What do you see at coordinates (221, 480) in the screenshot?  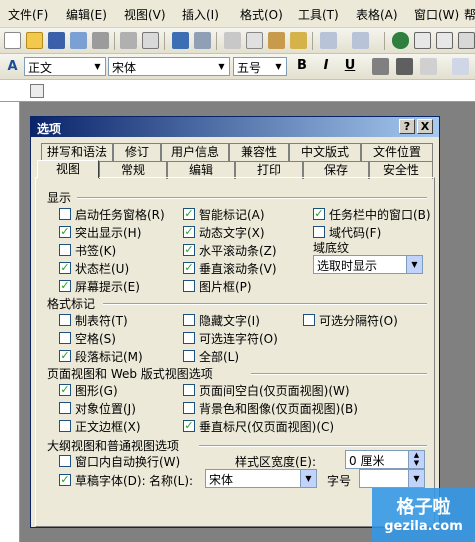 I see `draft-font-name-value: 宋体` at bounding box center [221, 480].